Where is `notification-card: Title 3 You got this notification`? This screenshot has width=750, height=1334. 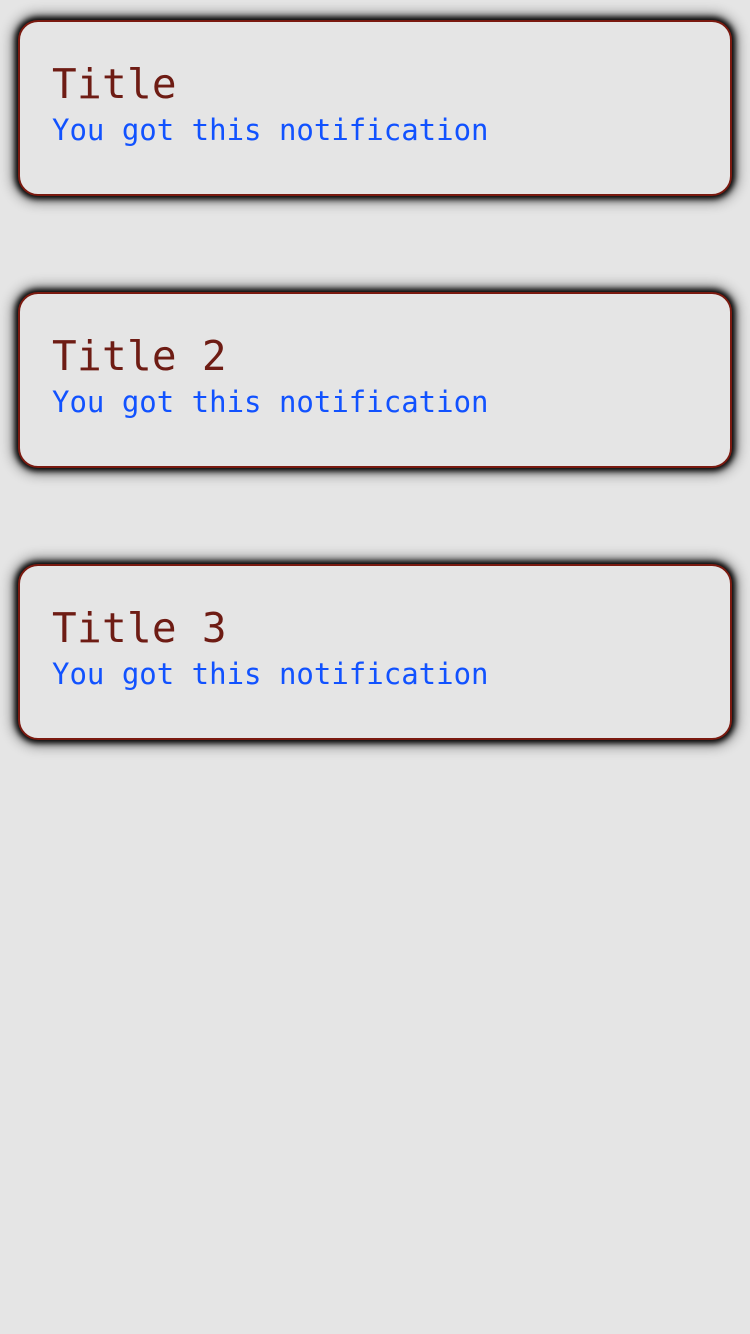 notification-card: Title 3 You got this notification is located at coordinates (375, 652).